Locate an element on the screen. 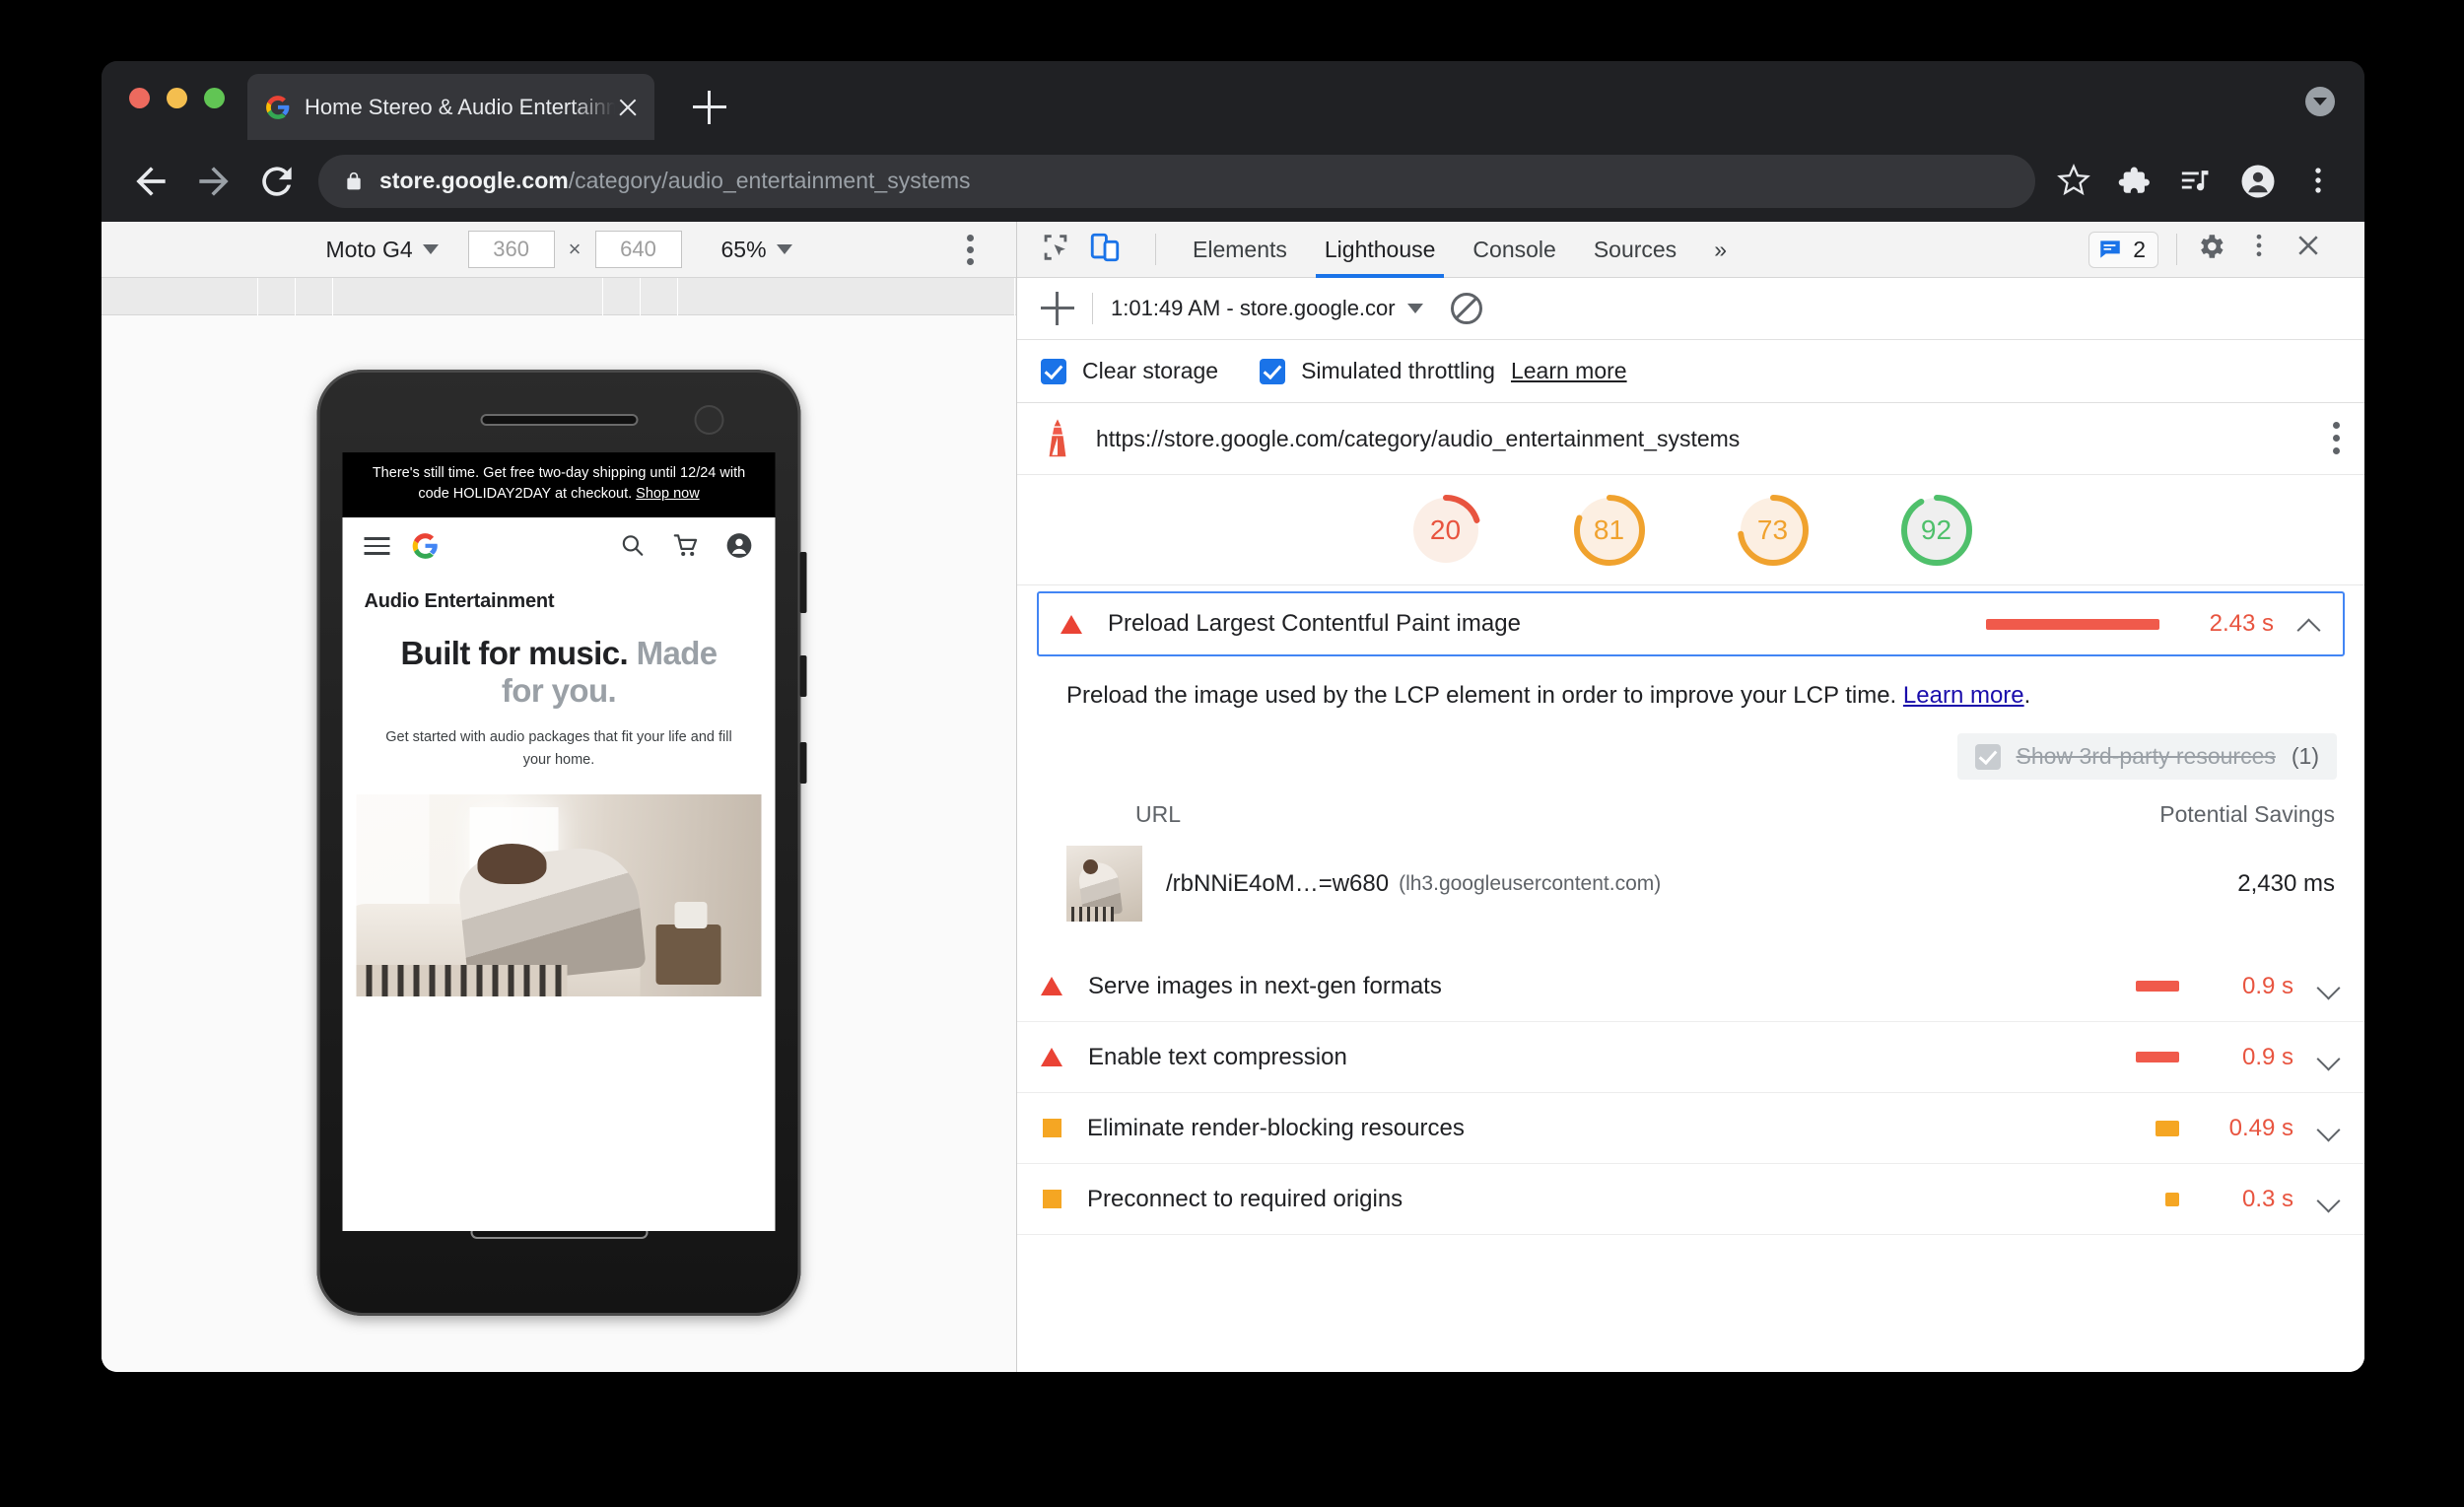  close-tab-icon is located at coordinates (628, 107).